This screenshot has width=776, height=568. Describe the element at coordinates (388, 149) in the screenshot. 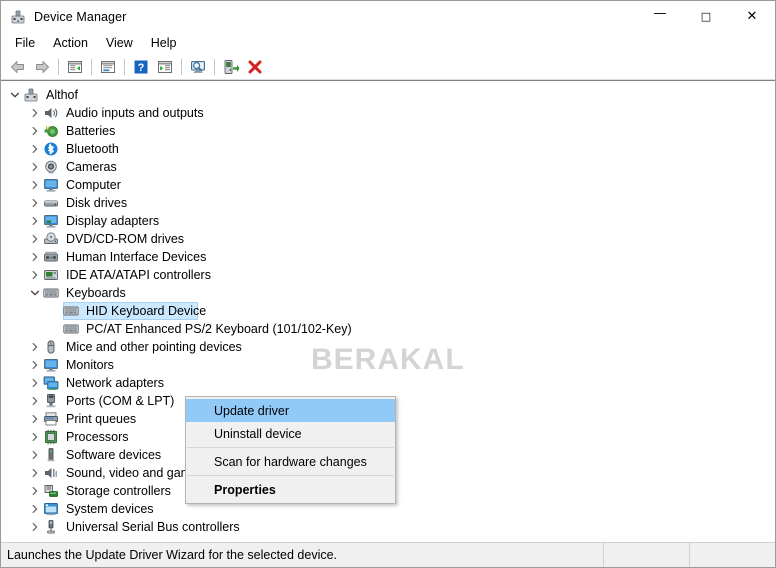

I see `tree-node: Bluetooth` at that location.